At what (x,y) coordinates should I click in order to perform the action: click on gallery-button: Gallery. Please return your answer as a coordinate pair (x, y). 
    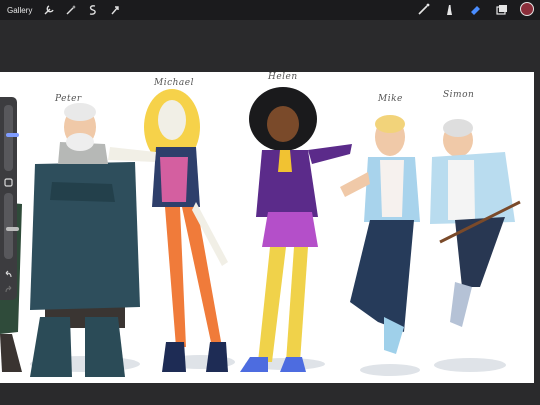
    Looking at the image, I should click on (19, 10).